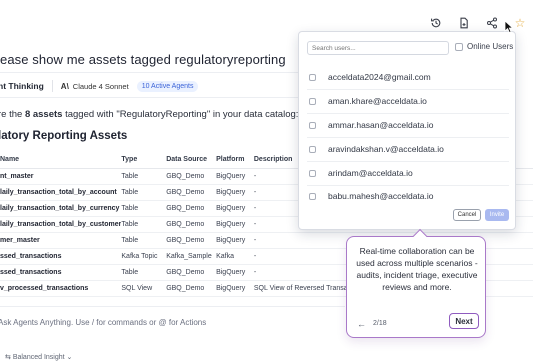 The height and width of the screenshot is (362, 533). I want to click on intro-count: 8 assets, so click(43, 114).